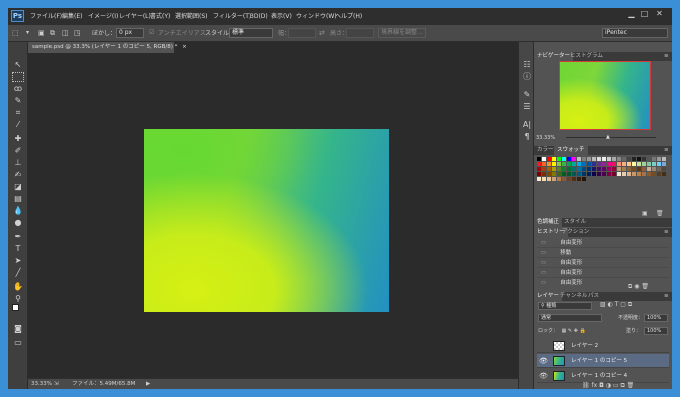 The height and width of the screenshot is (397, 680). I want to click on tab-actions: アクション, so click(575, 232).